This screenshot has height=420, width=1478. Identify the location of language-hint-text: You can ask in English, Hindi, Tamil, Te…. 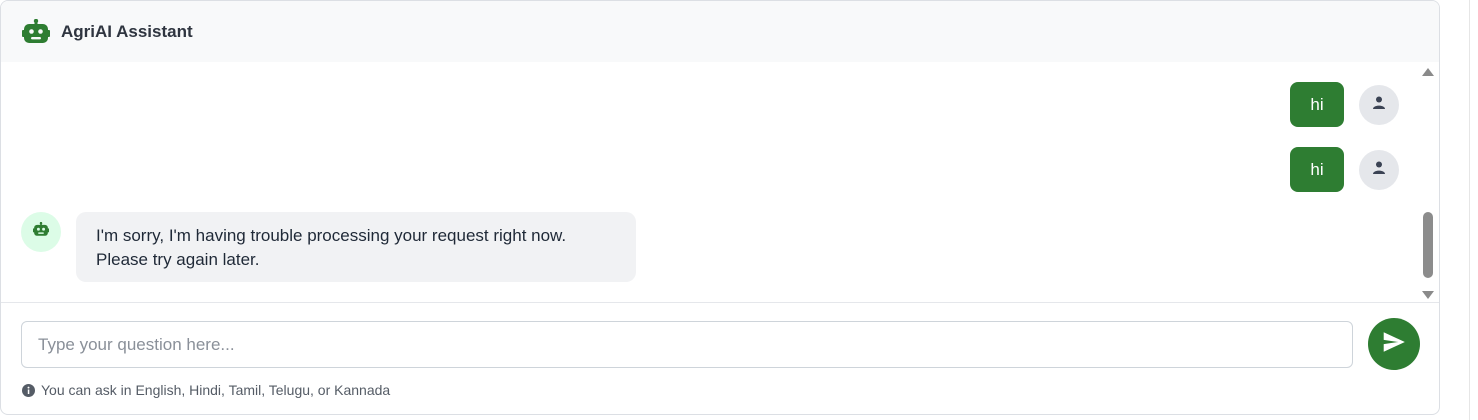
(216, 390).